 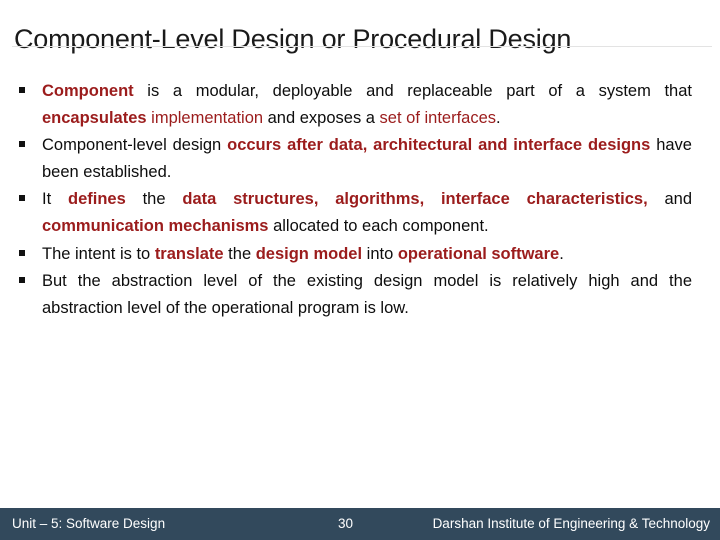 I want to click on text-run: operational software, so click(x=478, y=253).